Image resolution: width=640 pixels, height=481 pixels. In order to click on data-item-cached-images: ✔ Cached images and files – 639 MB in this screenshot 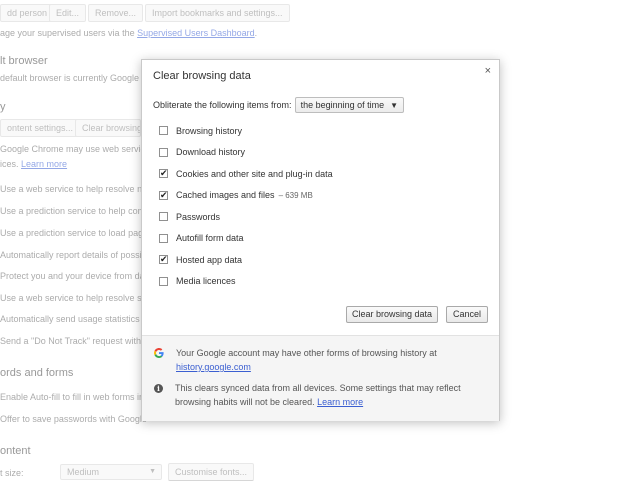, I will do `click(246, 196)`.